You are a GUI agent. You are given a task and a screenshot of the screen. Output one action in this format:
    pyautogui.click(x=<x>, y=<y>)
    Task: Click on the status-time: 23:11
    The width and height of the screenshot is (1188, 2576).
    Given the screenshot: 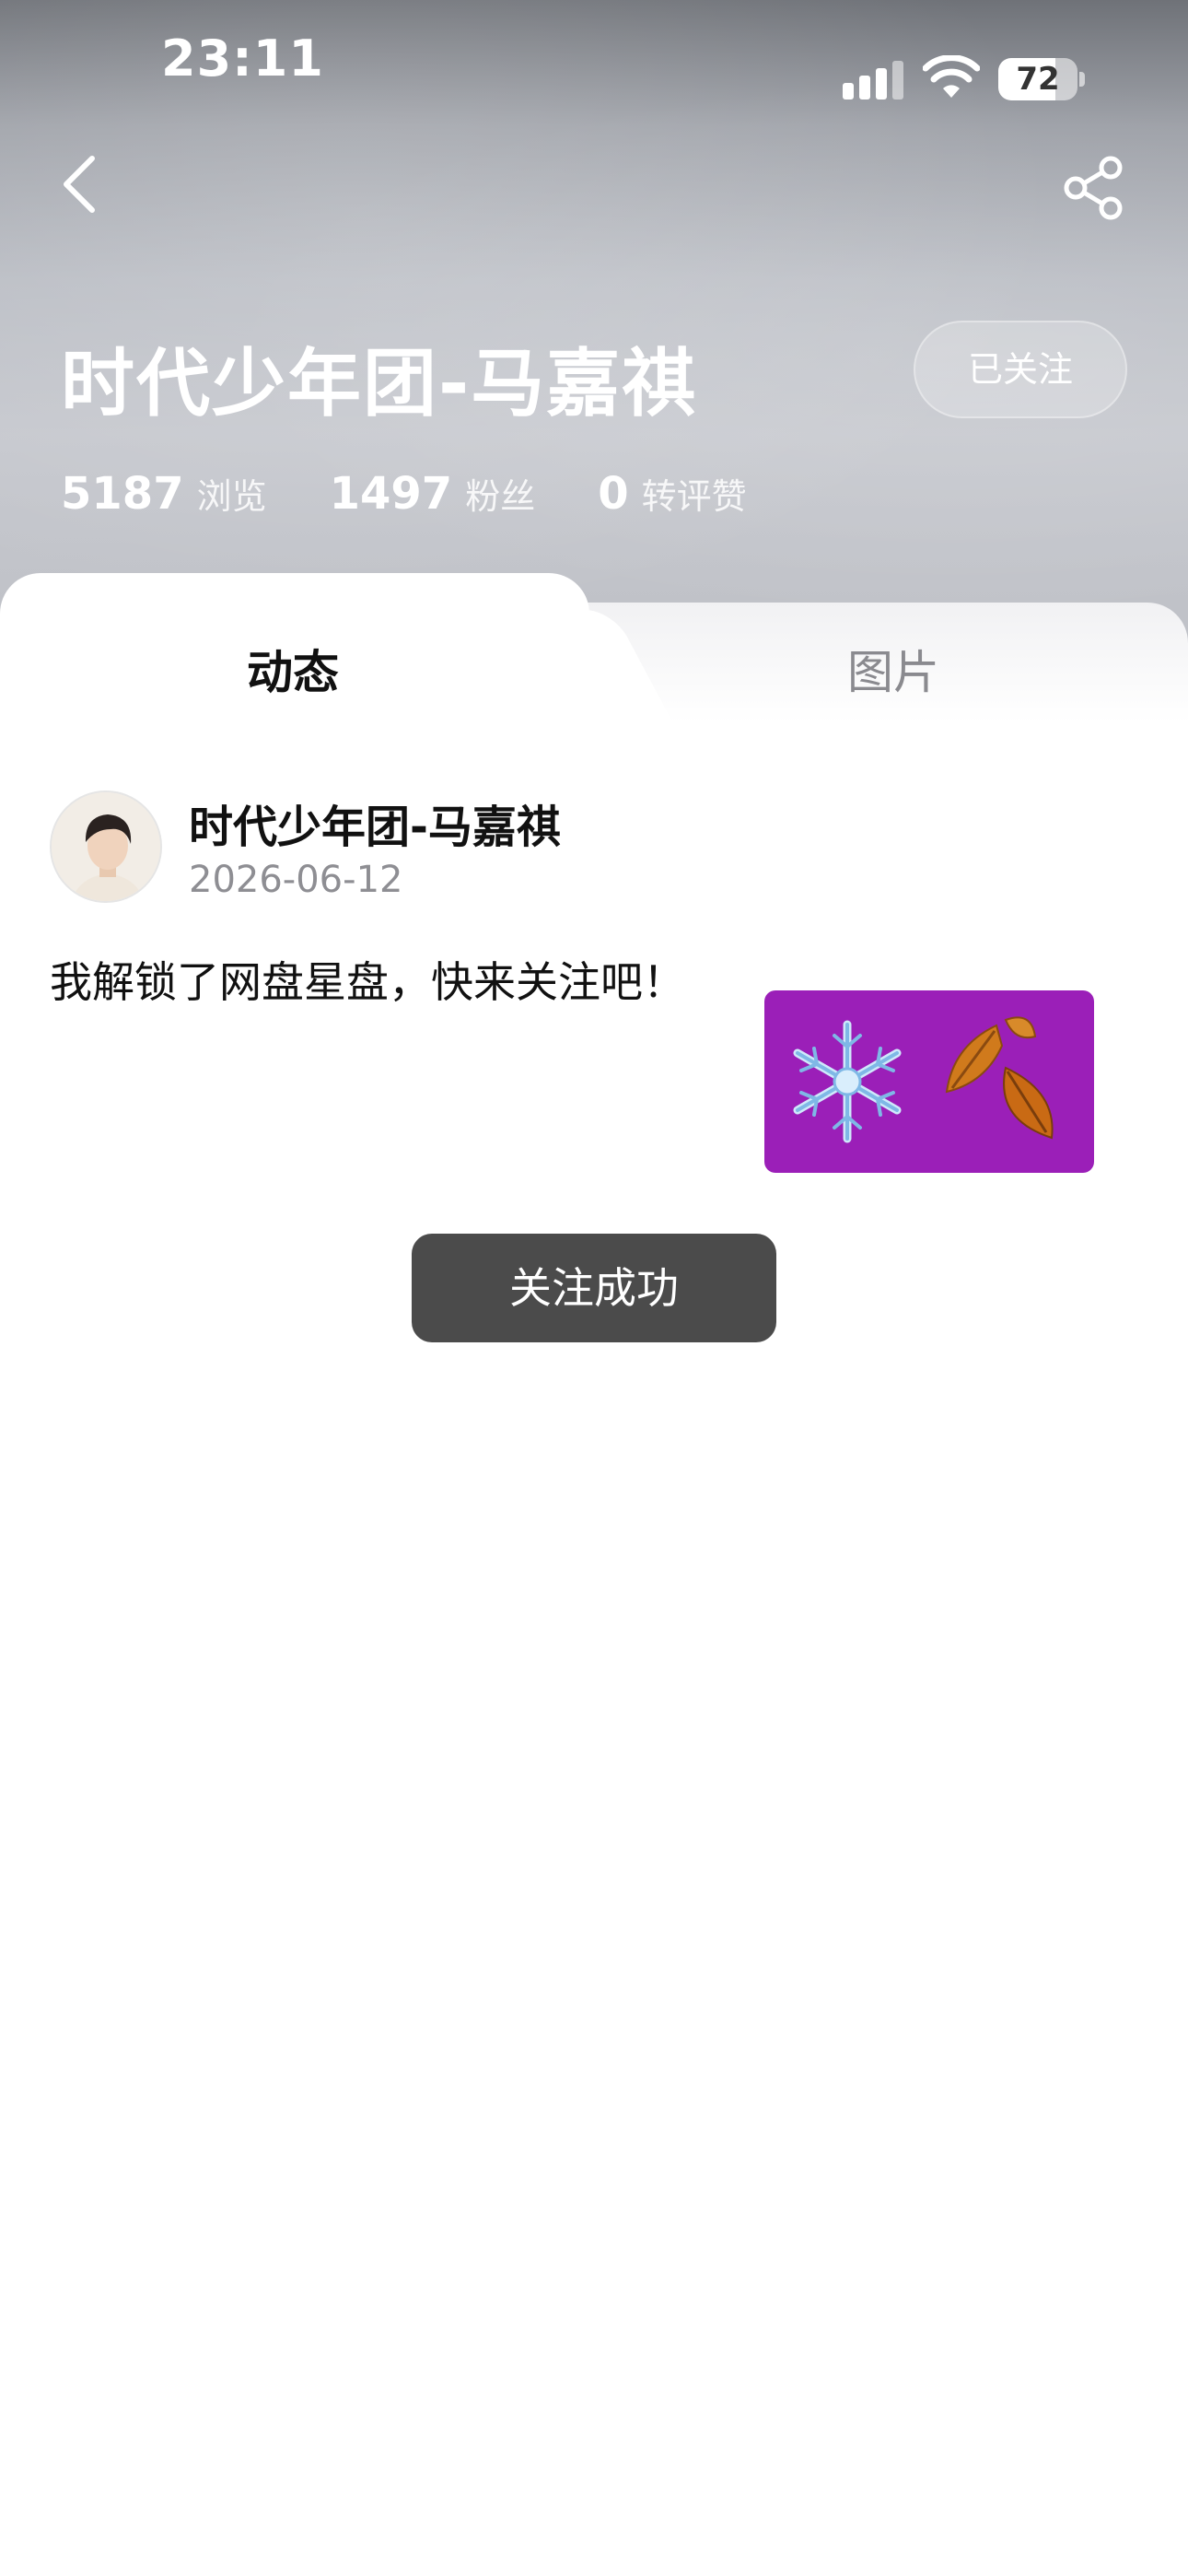 What is the action you would take?
    pyautogui.click(x=242, y=58)
    